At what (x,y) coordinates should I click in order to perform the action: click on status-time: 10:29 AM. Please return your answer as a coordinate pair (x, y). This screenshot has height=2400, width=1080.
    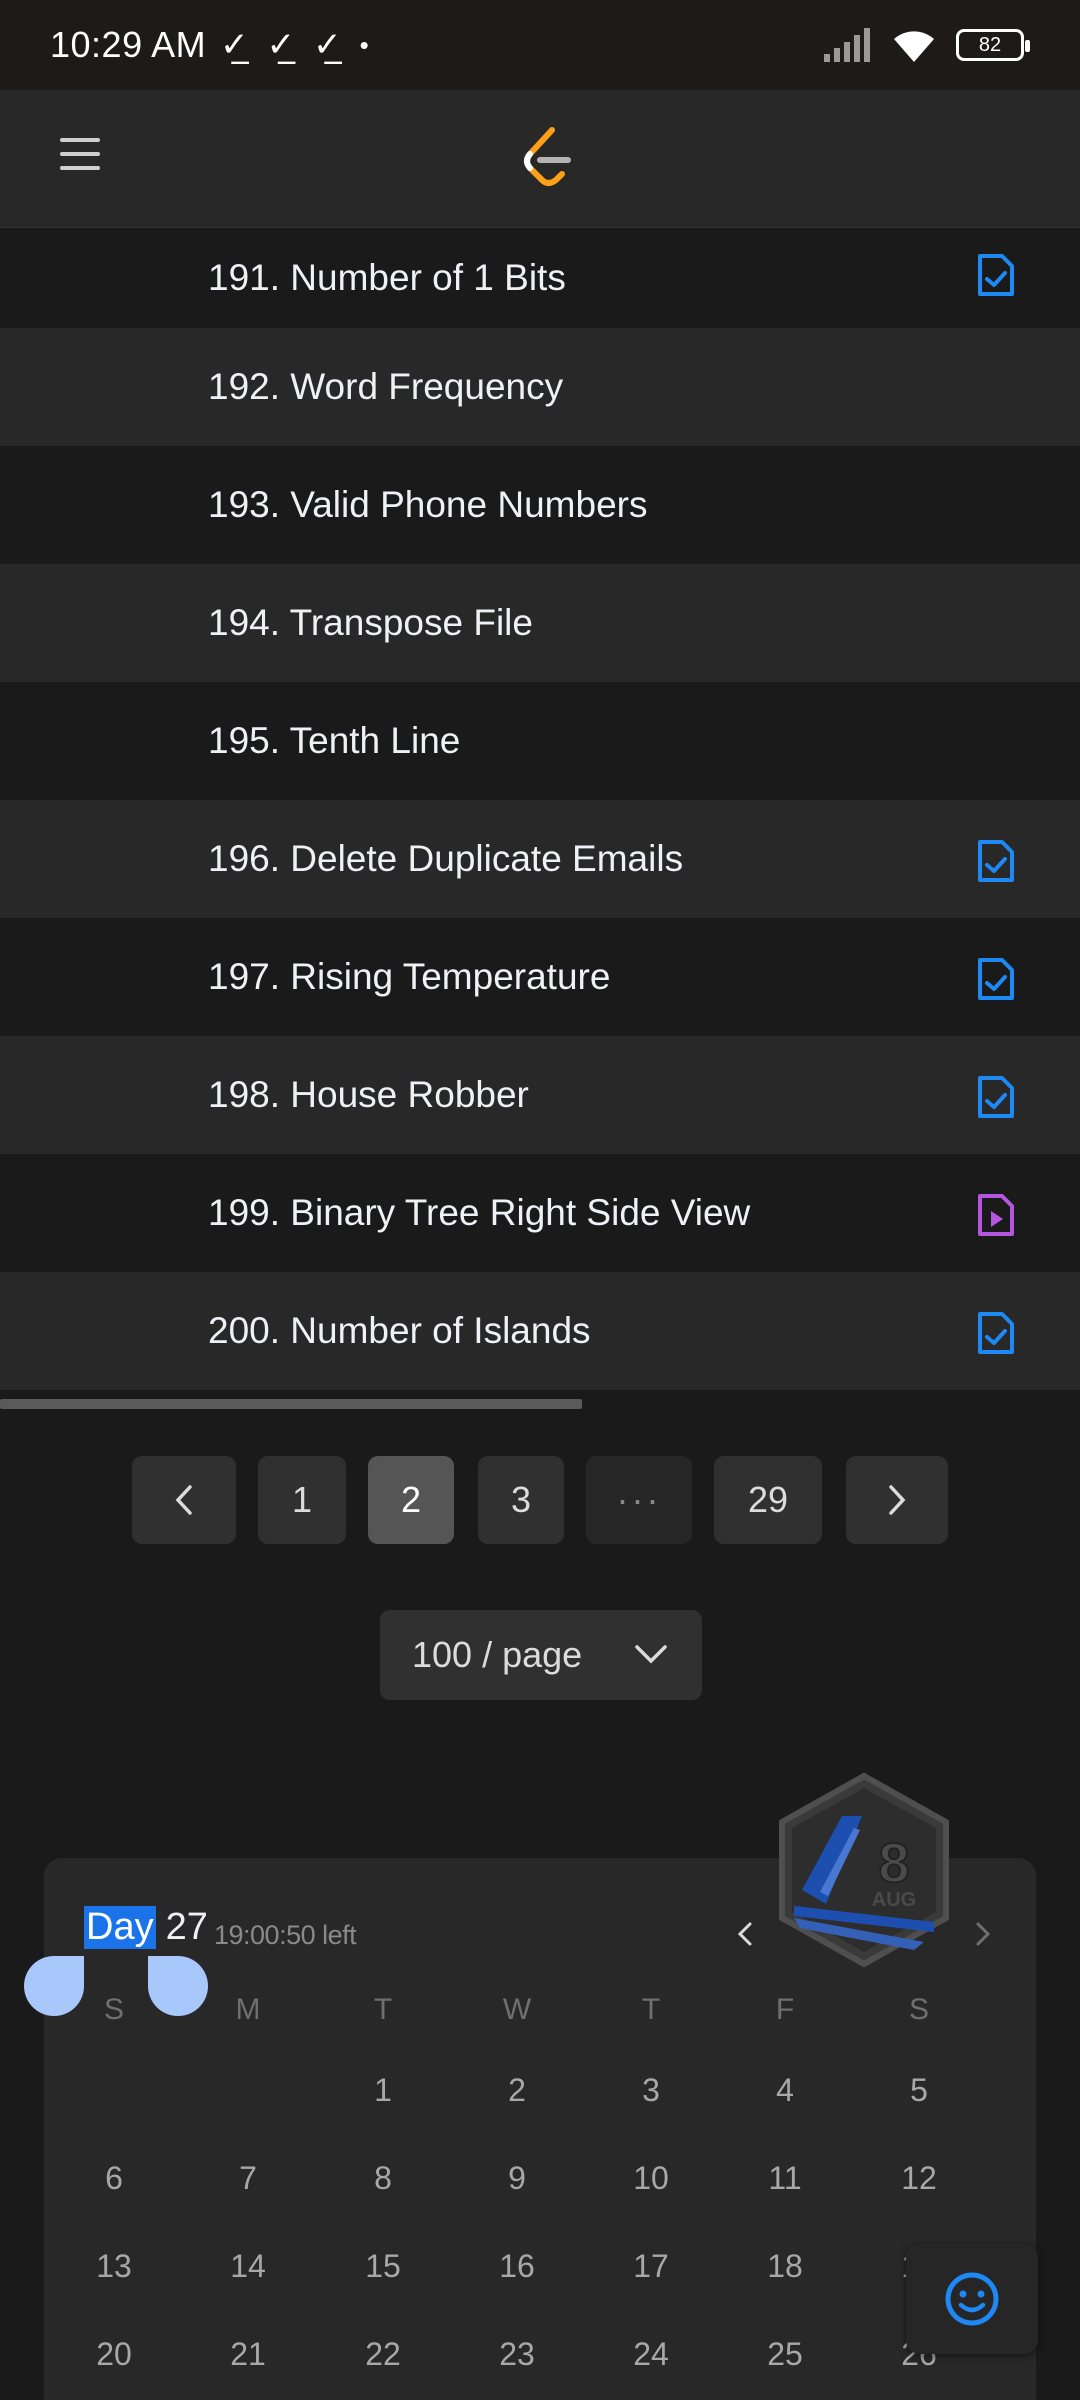
    Looking at the image, I should click on (128, 44).